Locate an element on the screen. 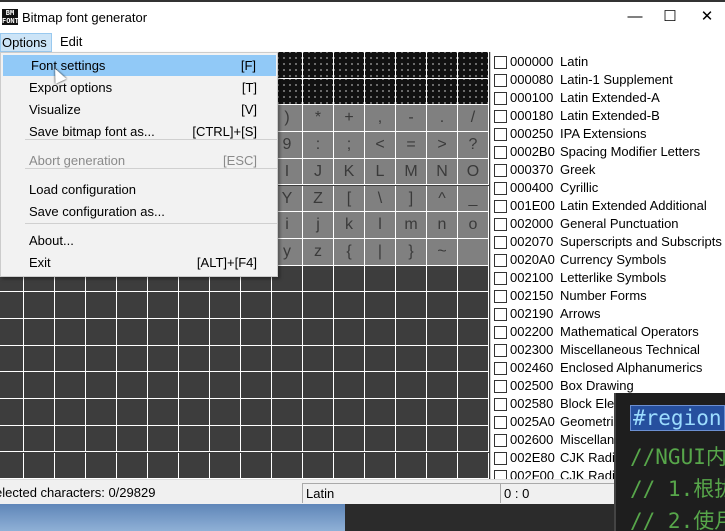 Image resolution: width=725 pixels, height=531 pixels. maximize-button: ☐ is located at coordinates (670, 17).